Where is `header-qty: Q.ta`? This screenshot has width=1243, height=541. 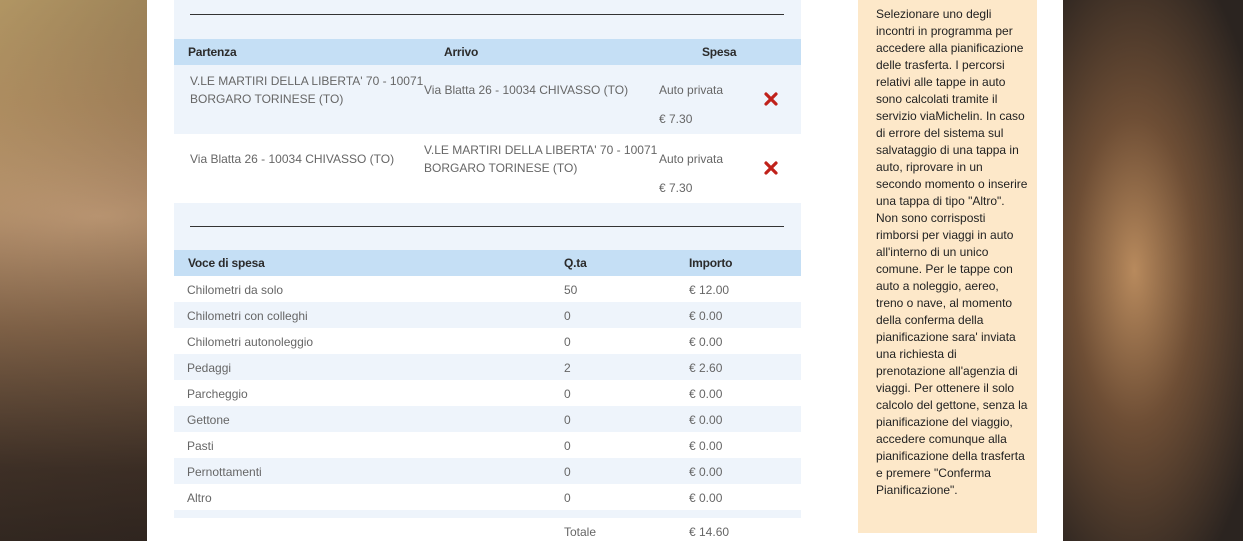 header-qty: Q.ta is located at coordinates (575, 263).